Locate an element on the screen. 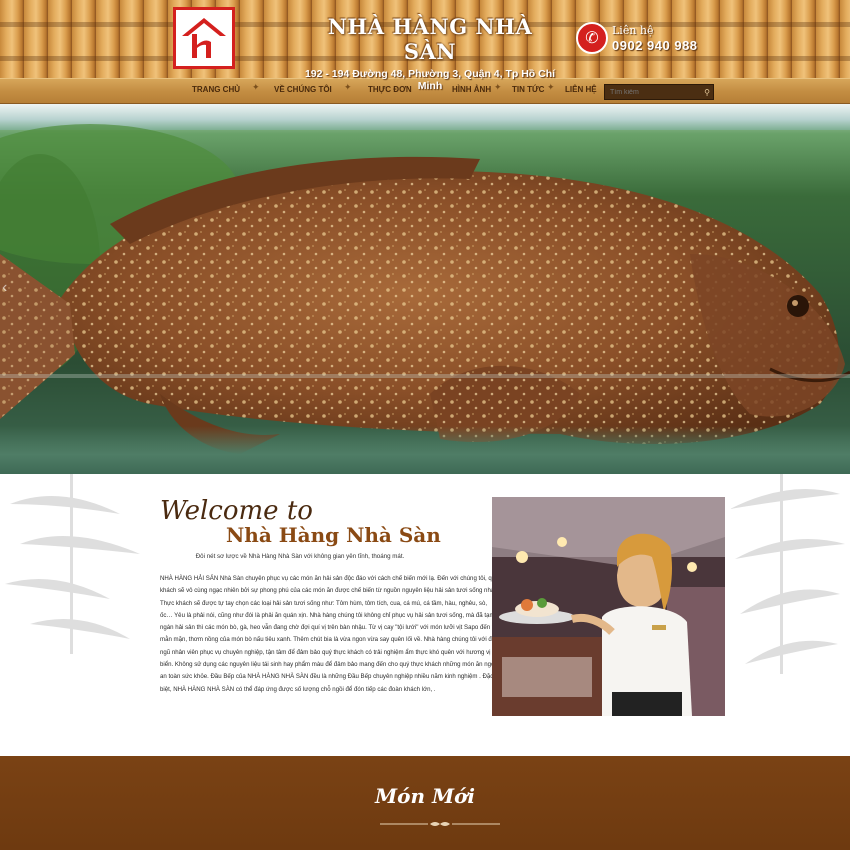  new-dishes-title: Món Mới is located at coordinates (425, 796).